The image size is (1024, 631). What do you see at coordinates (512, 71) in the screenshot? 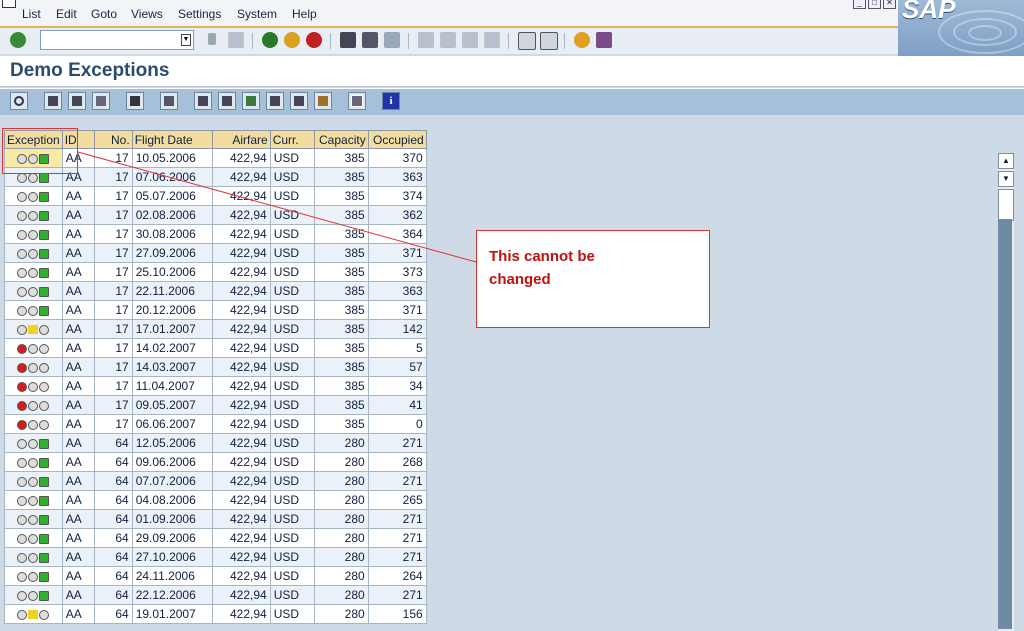
I see `title-bar: Demo Exceptions` at bounding box center [512, 71].